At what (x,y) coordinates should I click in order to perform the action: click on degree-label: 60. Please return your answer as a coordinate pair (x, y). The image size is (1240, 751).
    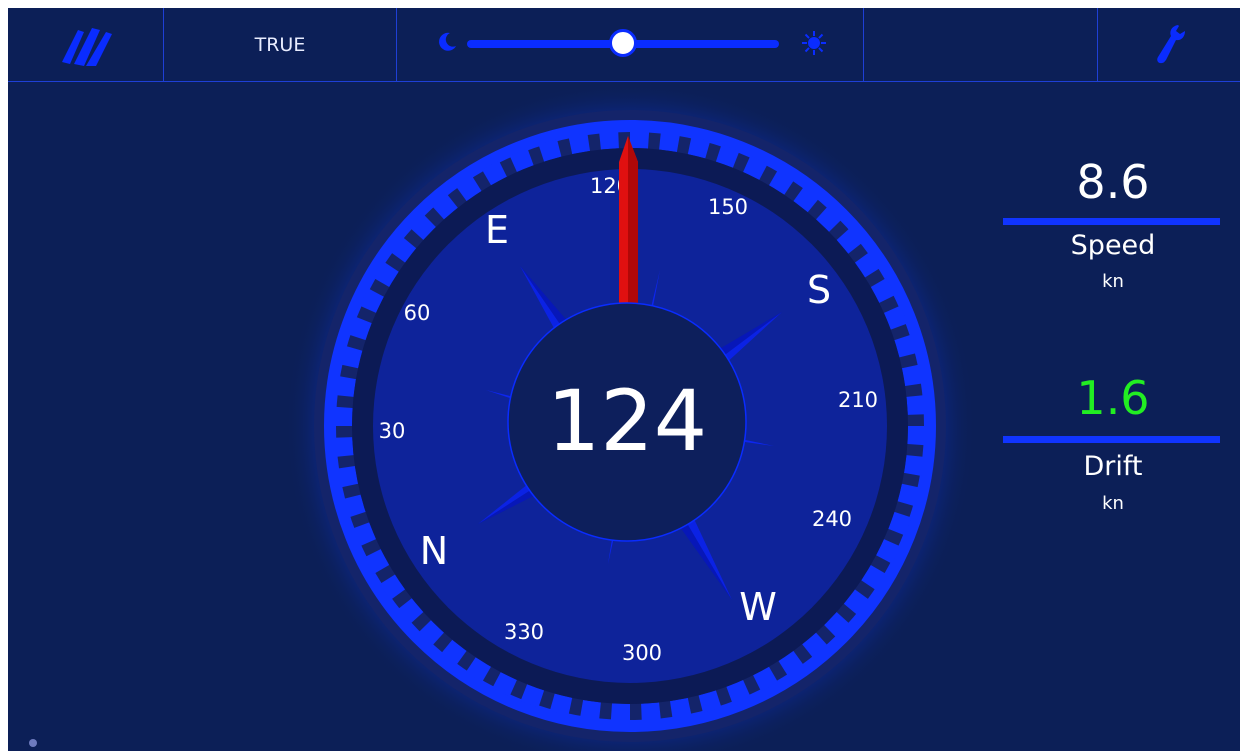
    Looking at the image, I should click on (417, 313).